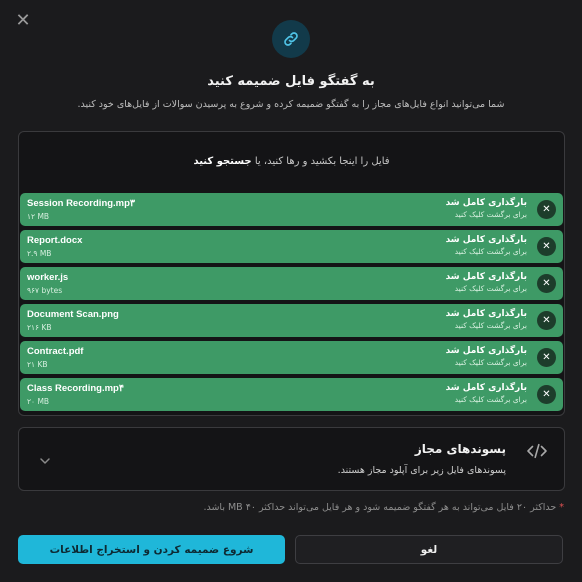 This screenshot has height=582, width=582. What do you see at coordinates (23, 21) in the screenshot?
I see `close-icon: ✕` at bounding box center [23, 21].